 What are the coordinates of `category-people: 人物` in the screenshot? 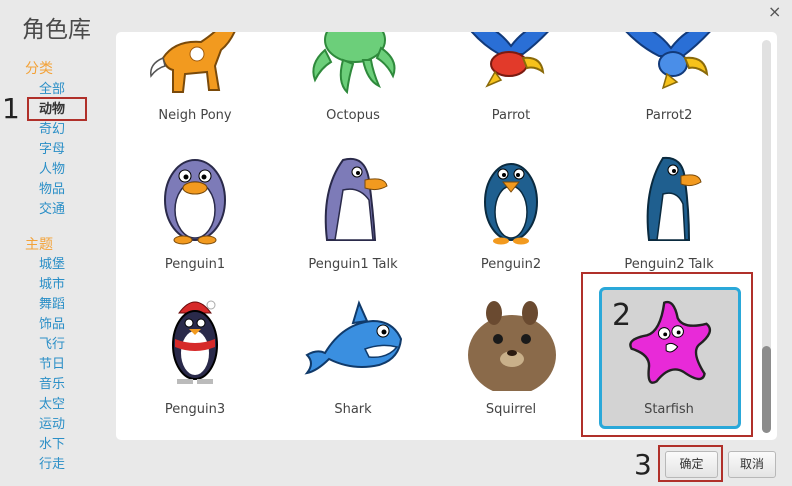 It's located at (52, 170).